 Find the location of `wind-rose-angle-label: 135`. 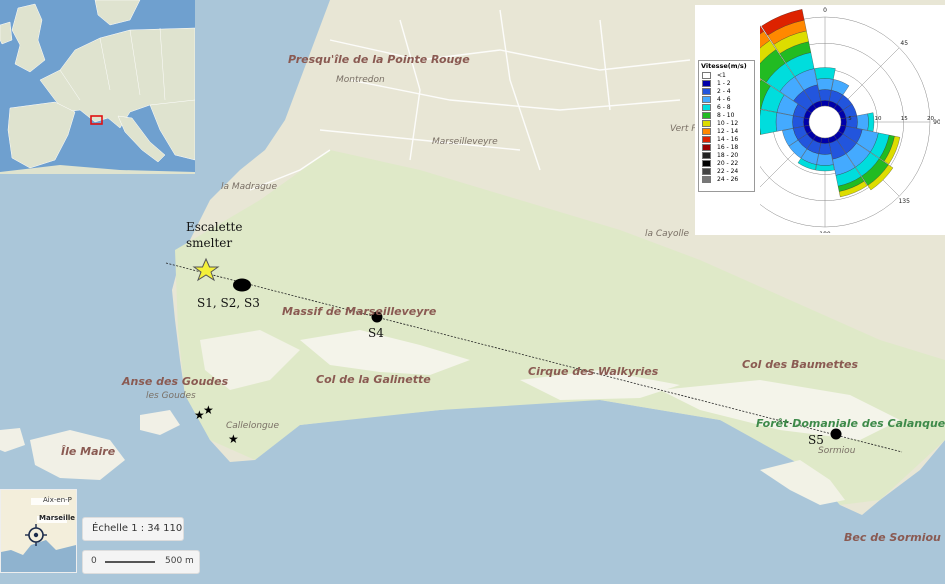

wind-rose-angle-label: 135 is located at coordinates (904, 201).